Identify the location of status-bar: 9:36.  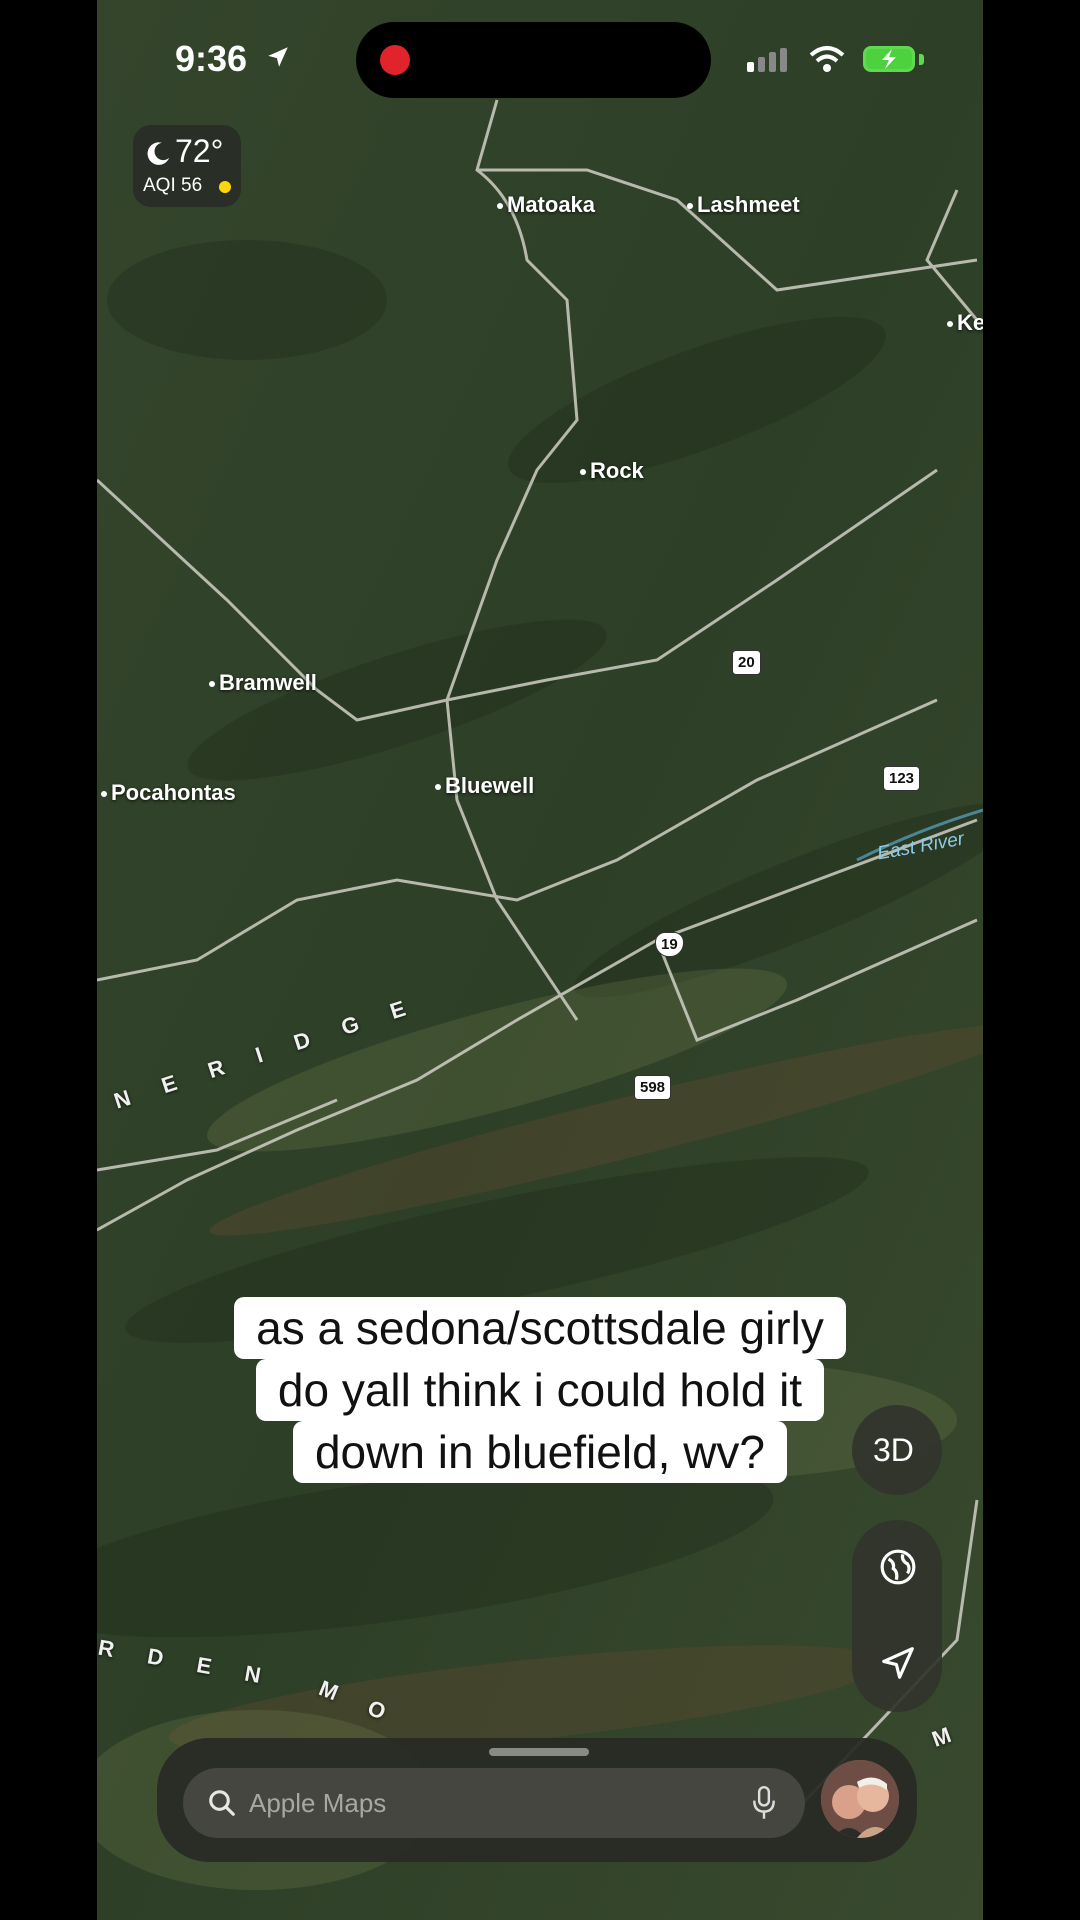
(540, 55).